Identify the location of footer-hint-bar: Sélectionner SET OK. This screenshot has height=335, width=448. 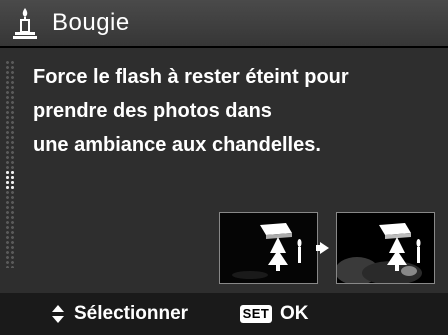
(224, 314).